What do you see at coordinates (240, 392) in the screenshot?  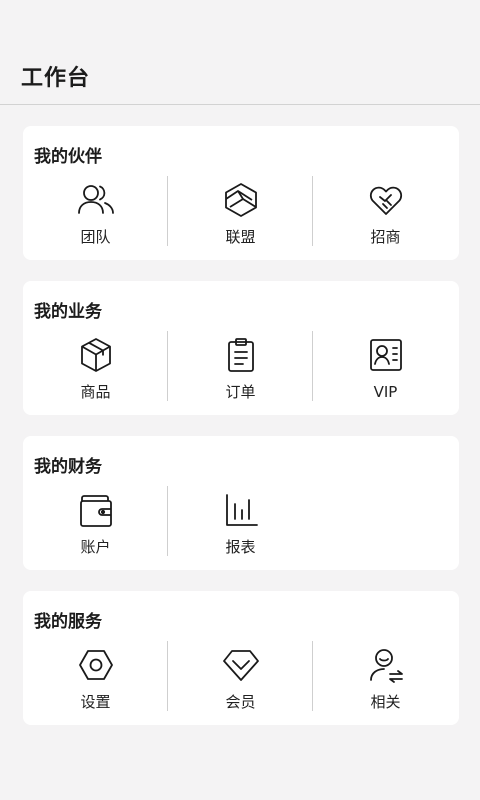 I see `item-label: 订单` at bounding box center [240, 392].